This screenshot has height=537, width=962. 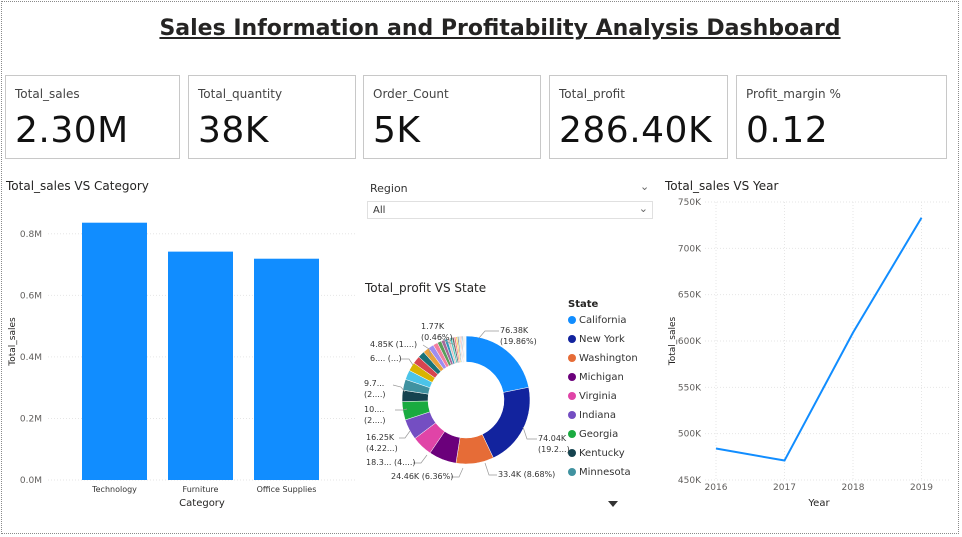 What do you see at coordinates (690, 342) in the screenshot?
I see `y-tick-label: 600K` at bounding box center [690, 342].